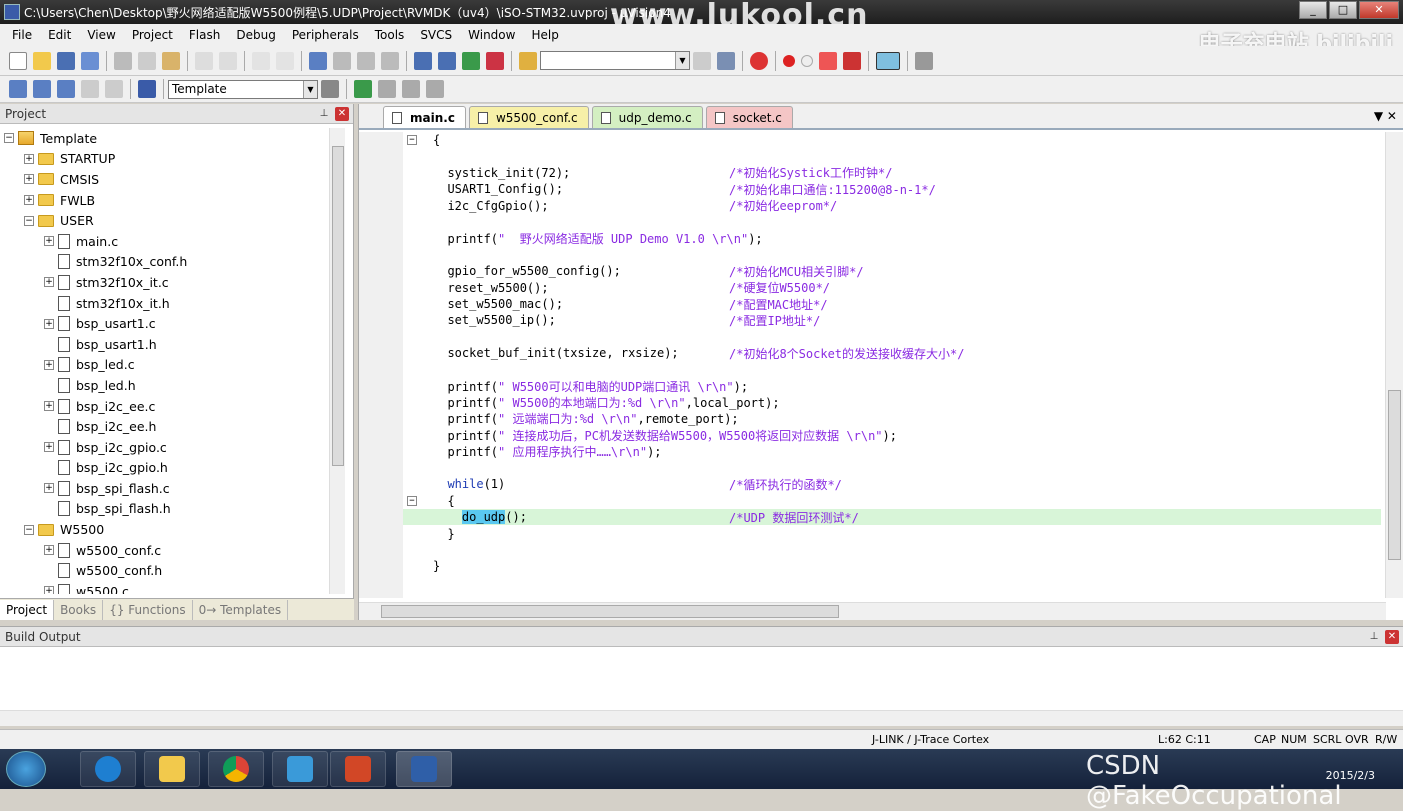 This screenshot has width=1403, height=811. Describe the element at coordinates (228, 60) in the screenshot. I see `redo-icon` at that location.